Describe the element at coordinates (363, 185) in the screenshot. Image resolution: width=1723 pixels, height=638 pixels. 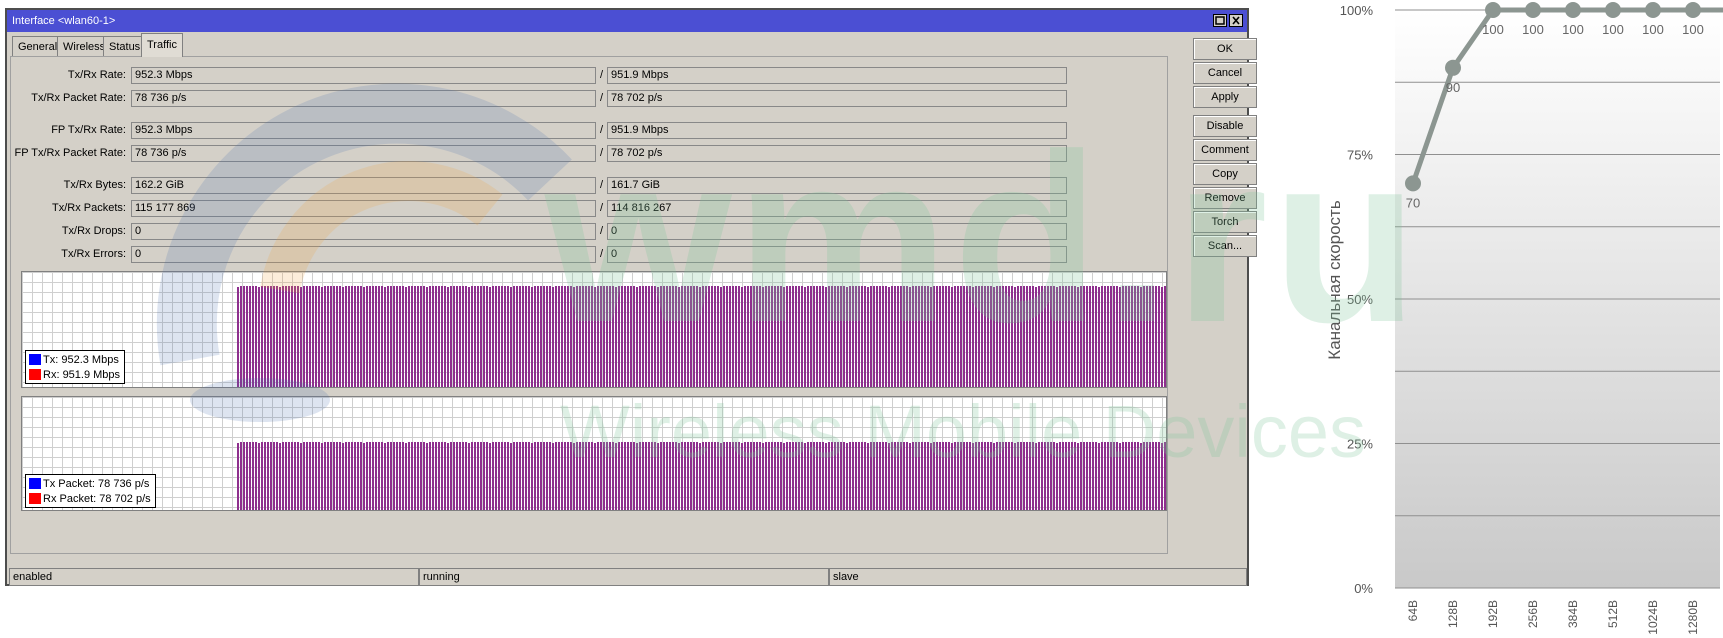
I see `tx-bytes-field: 162.2 GiB` at that location.